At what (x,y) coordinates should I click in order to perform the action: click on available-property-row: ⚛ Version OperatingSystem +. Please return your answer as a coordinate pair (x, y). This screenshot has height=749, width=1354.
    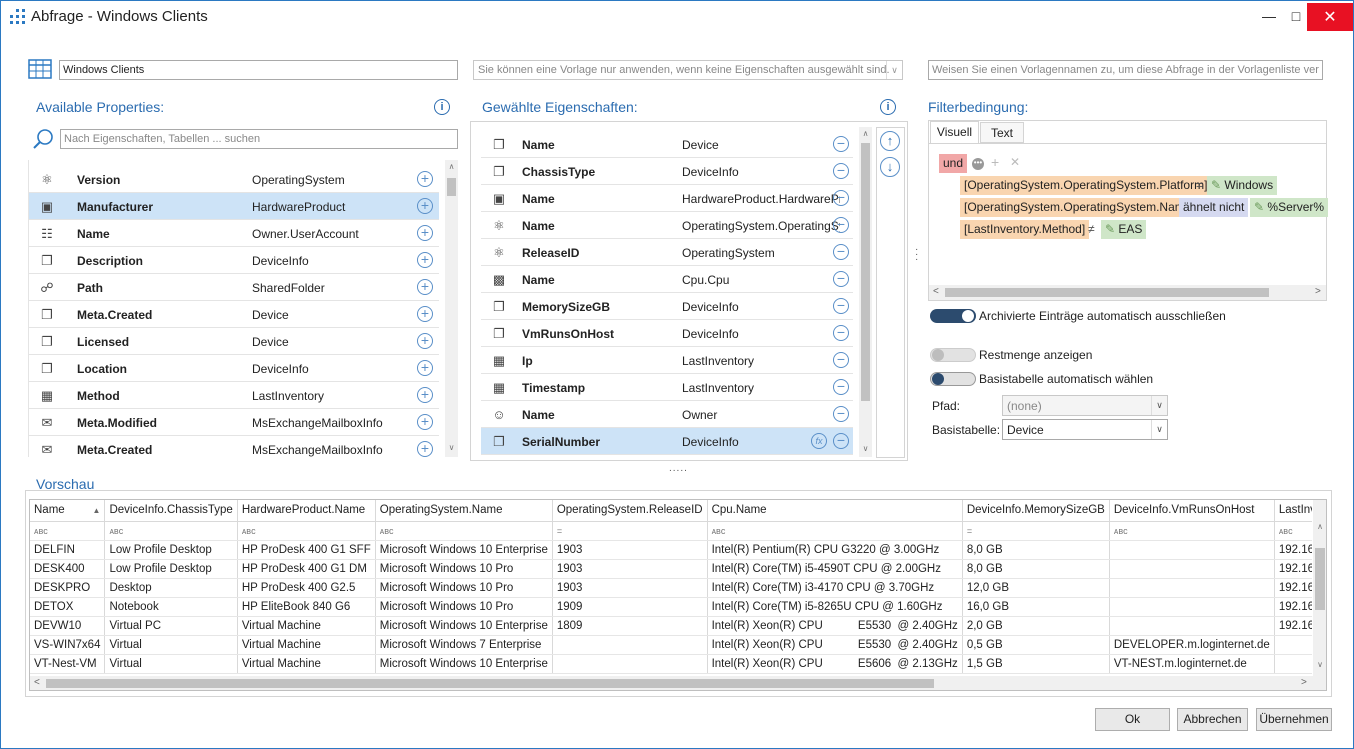
    Looking at the image, I should click on (234, 179).